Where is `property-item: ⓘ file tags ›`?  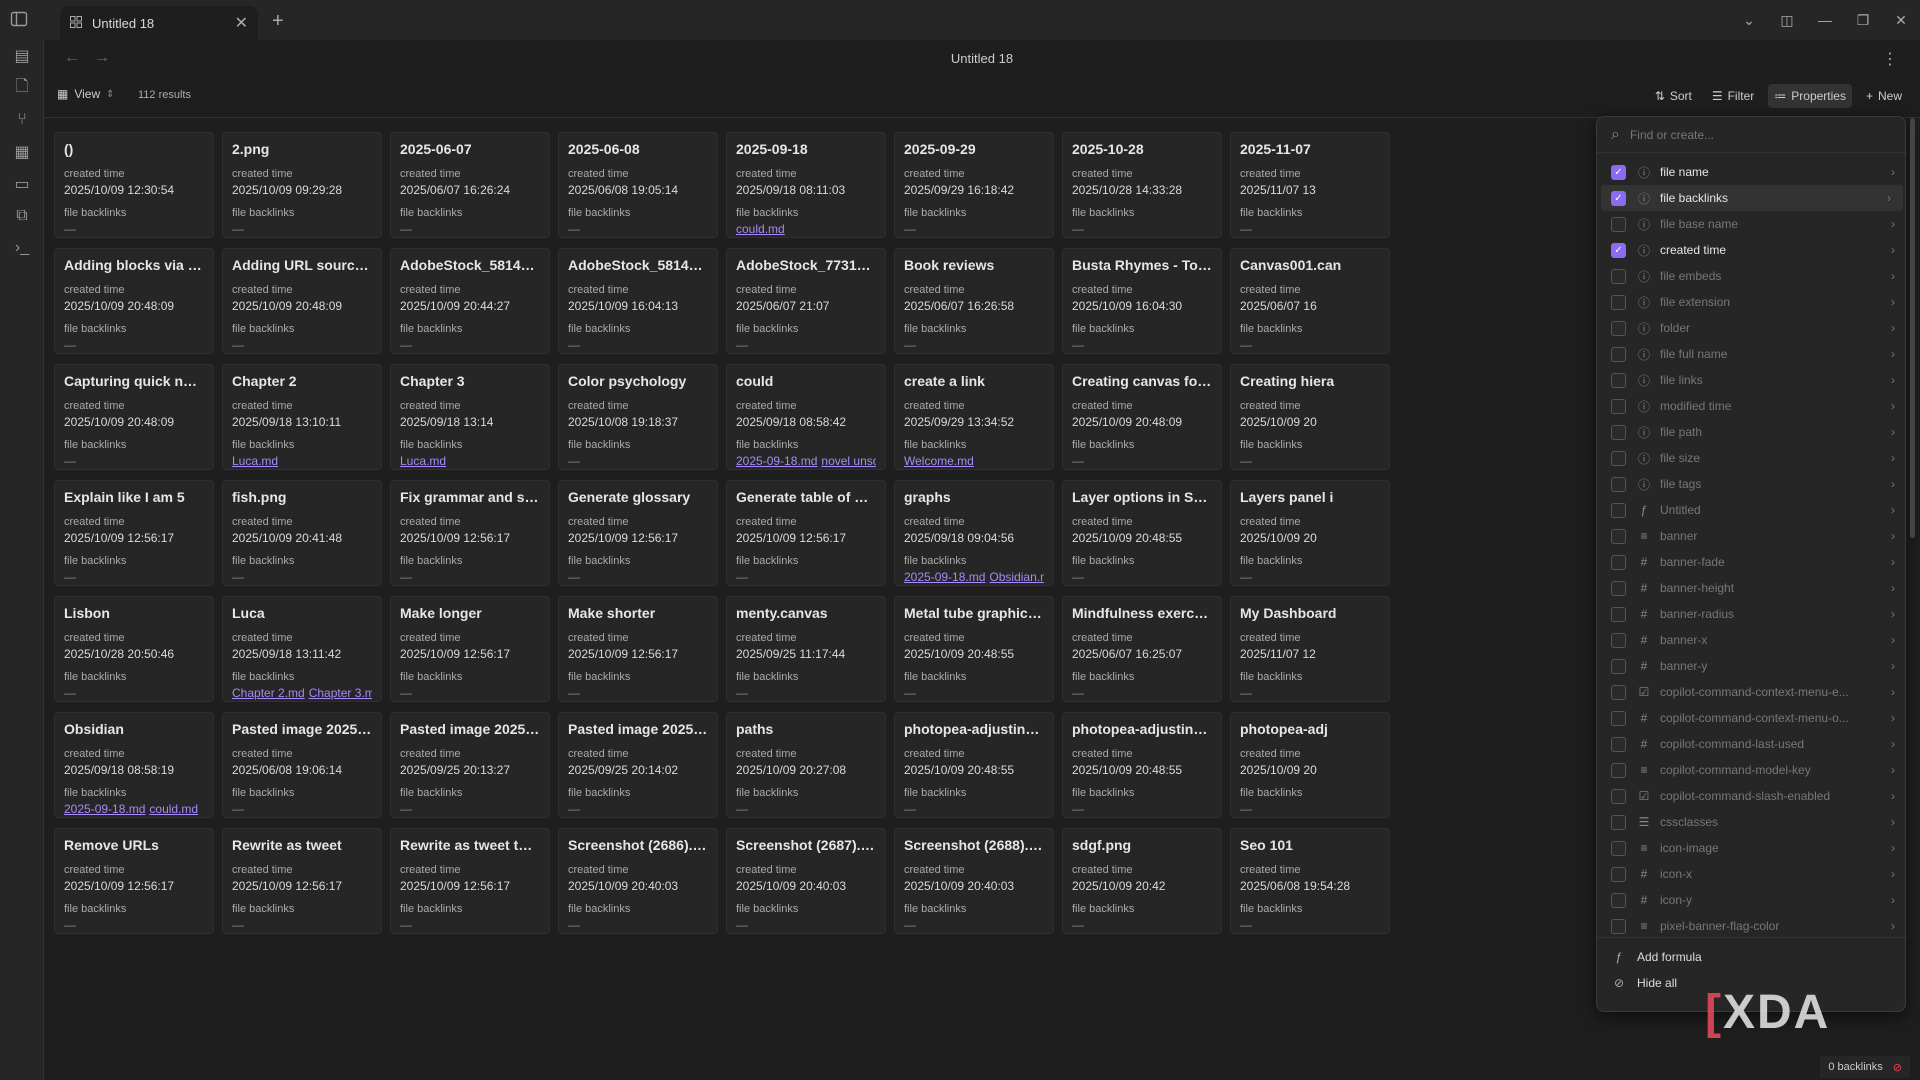
property-item: ⓘ file tags › is located at coordinates (1752, 484).